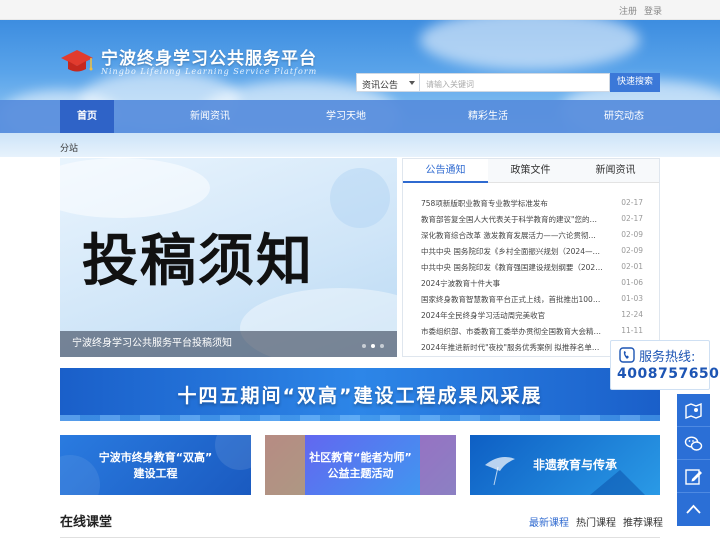  I want to click on register-link: 注册, so click(628, 10).